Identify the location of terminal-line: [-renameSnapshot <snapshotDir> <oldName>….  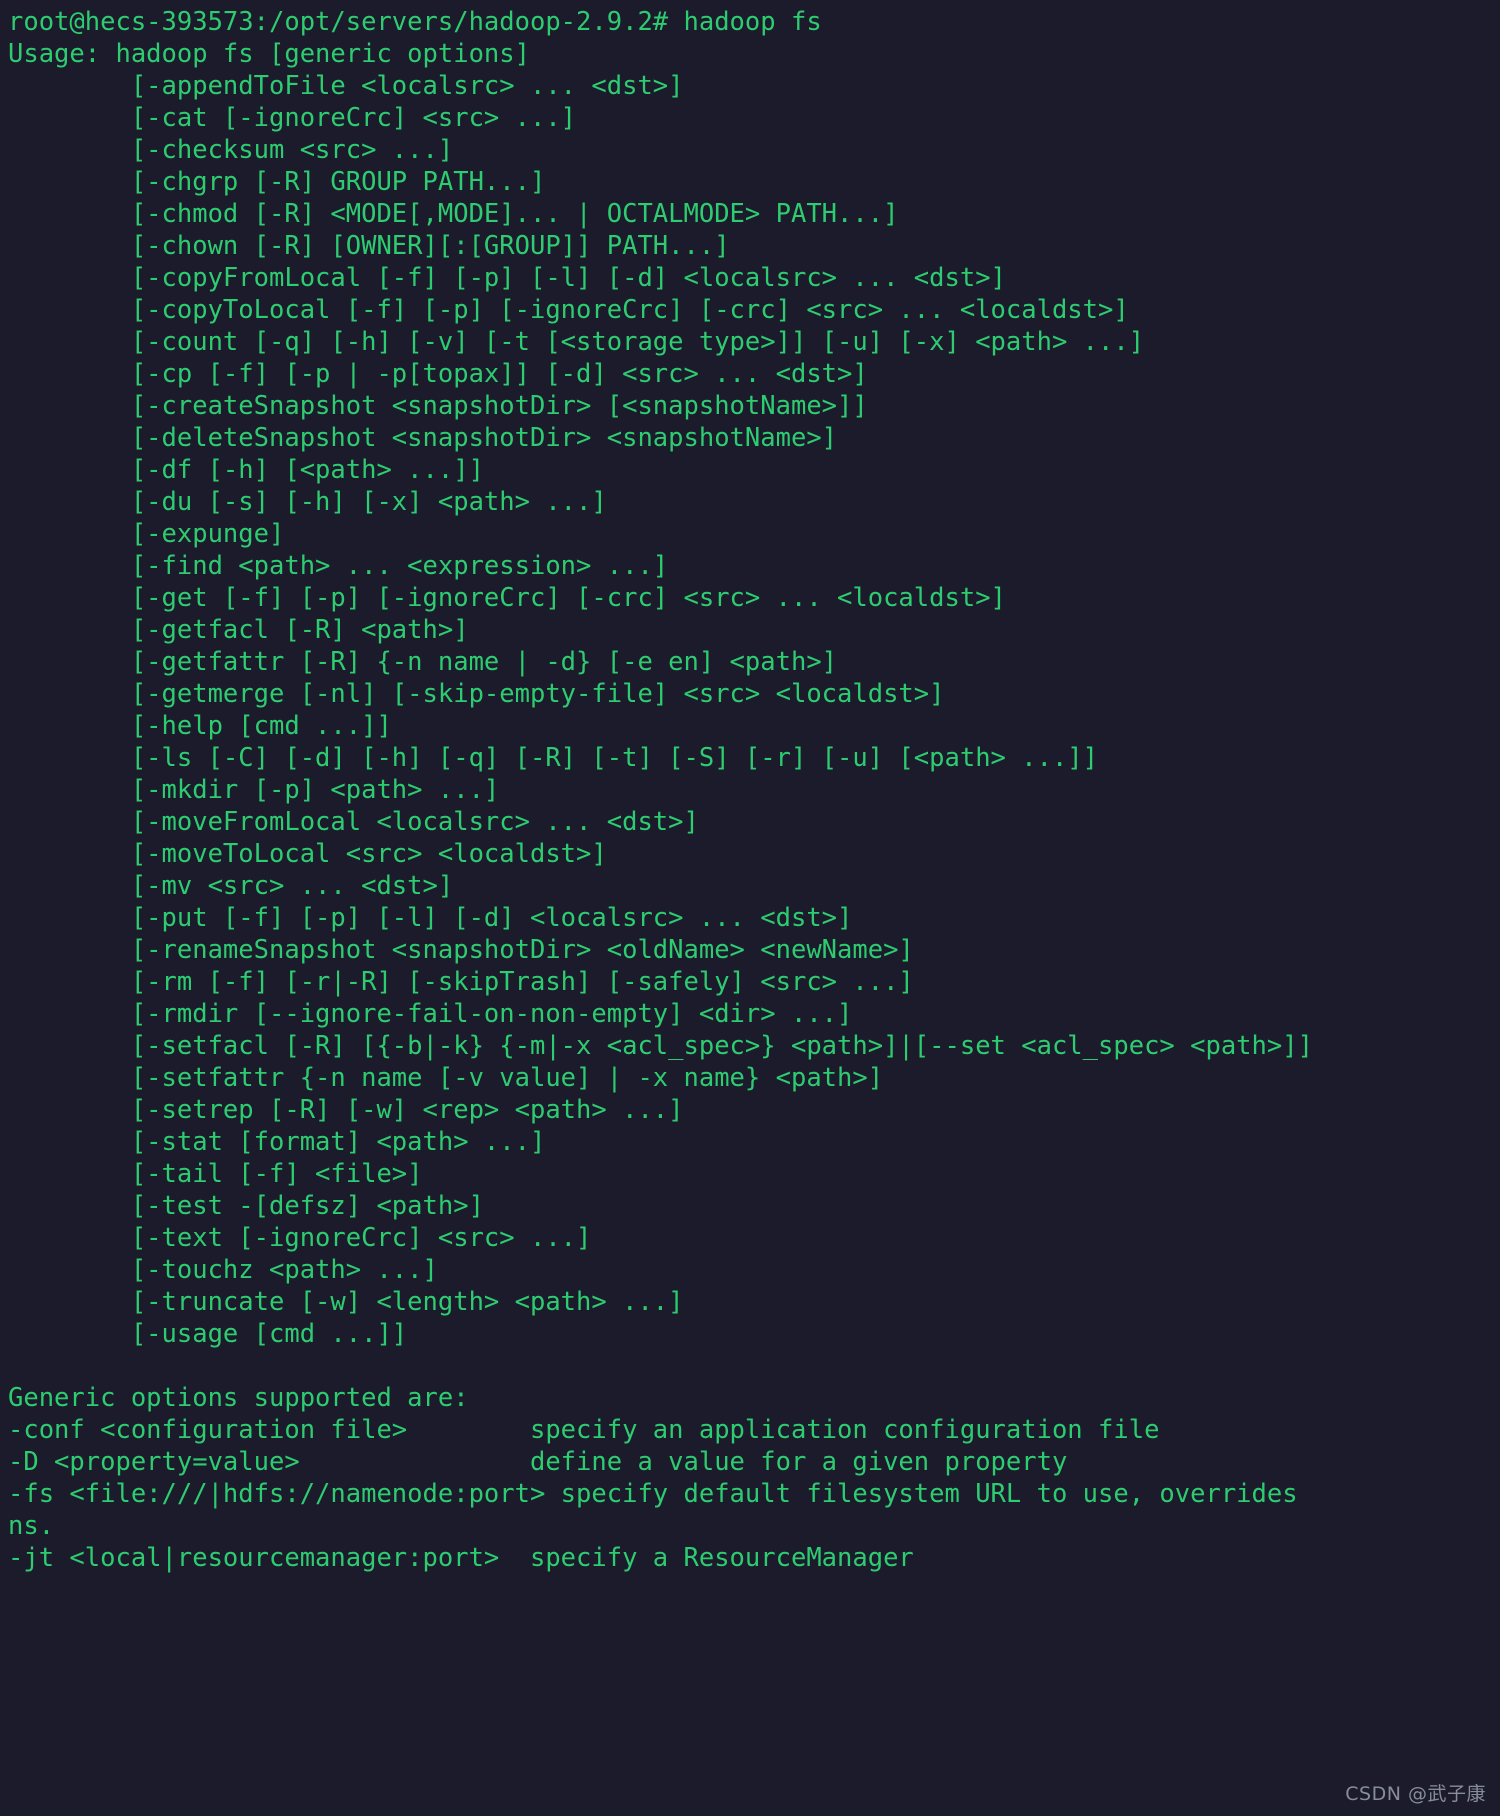
(461, 950).